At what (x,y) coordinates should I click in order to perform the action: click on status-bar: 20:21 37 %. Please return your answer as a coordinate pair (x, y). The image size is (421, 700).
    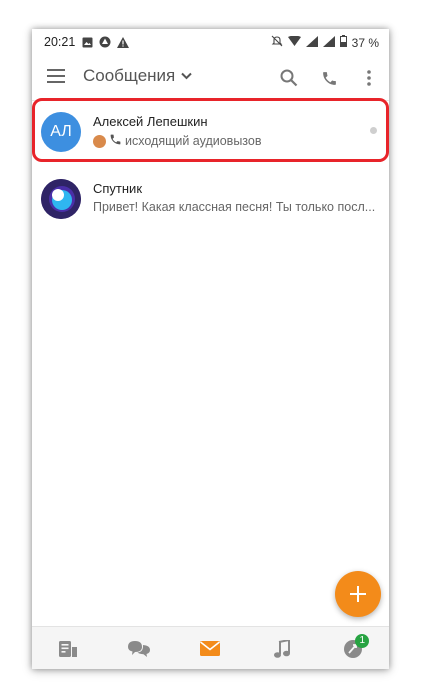
    Looking at the image, I should click on (210, 42).